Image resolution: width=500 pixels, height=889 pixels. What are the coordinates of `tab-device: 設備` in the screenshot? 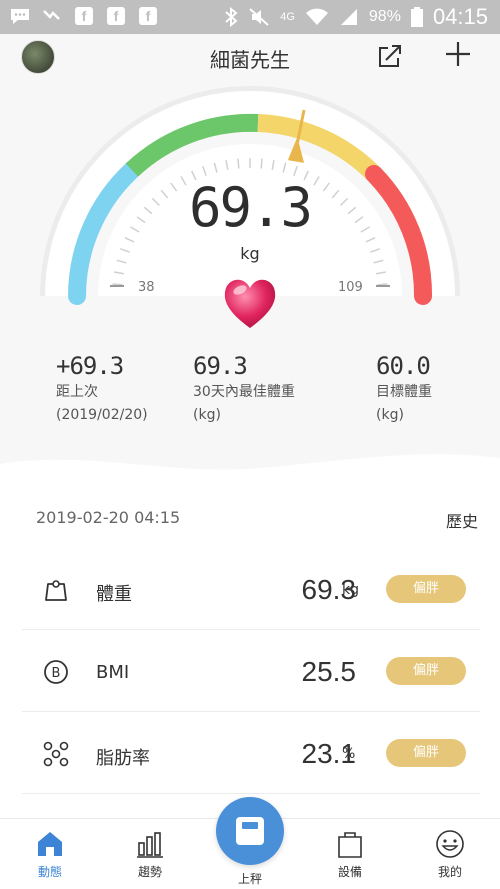 It's located at (350, 854).